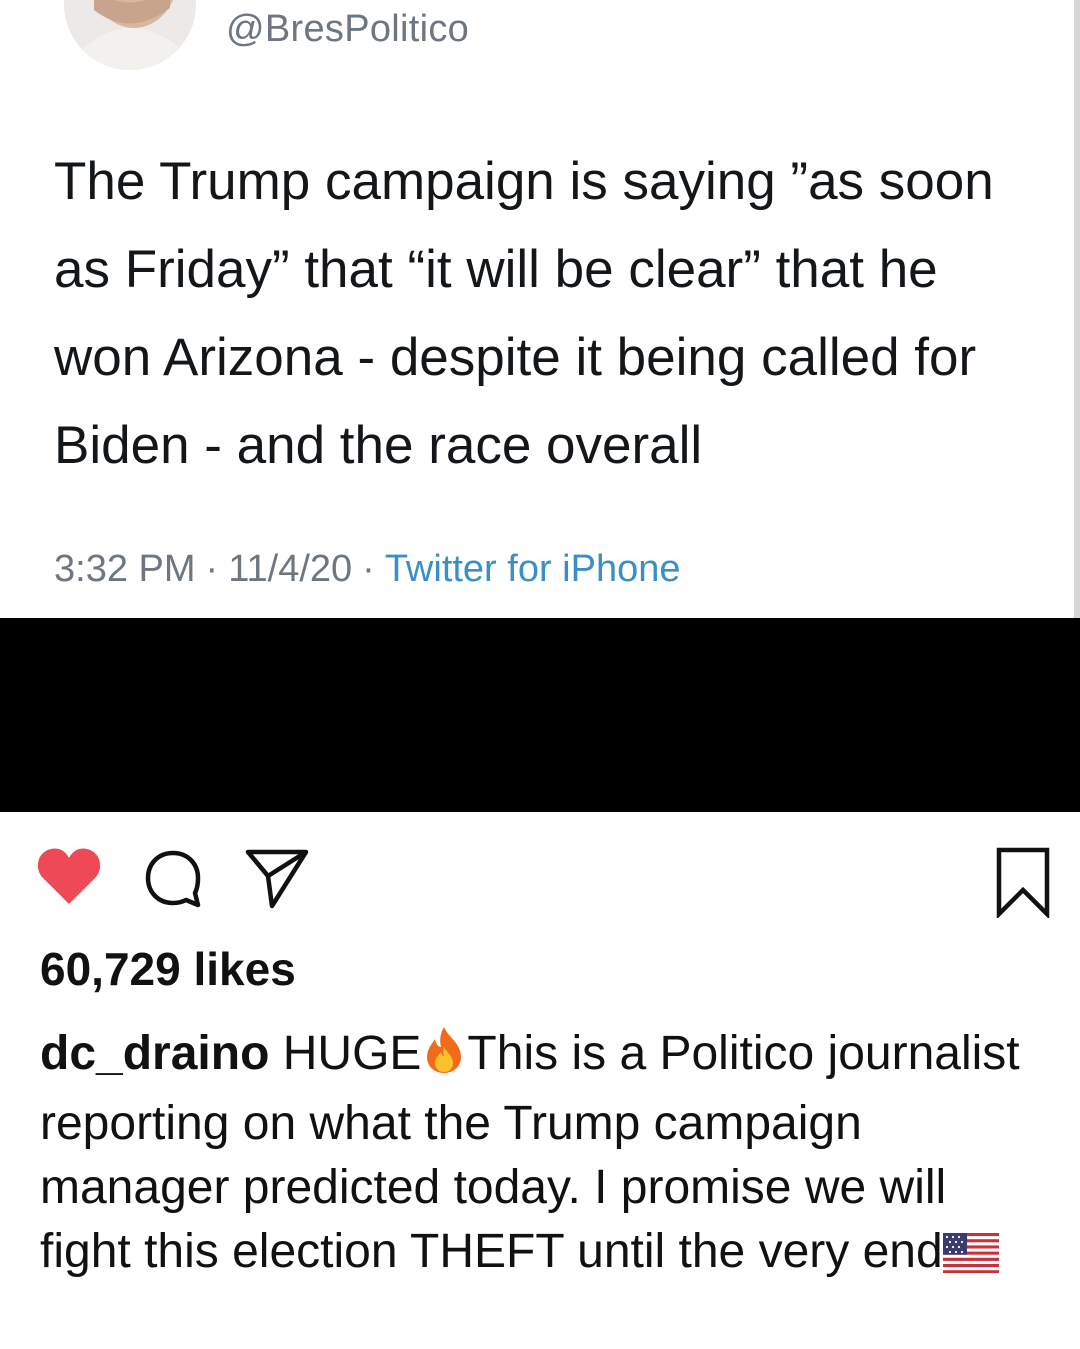 This screenshot has width=1080, height=1349. I want to click on action-bar, so click(540, 872).